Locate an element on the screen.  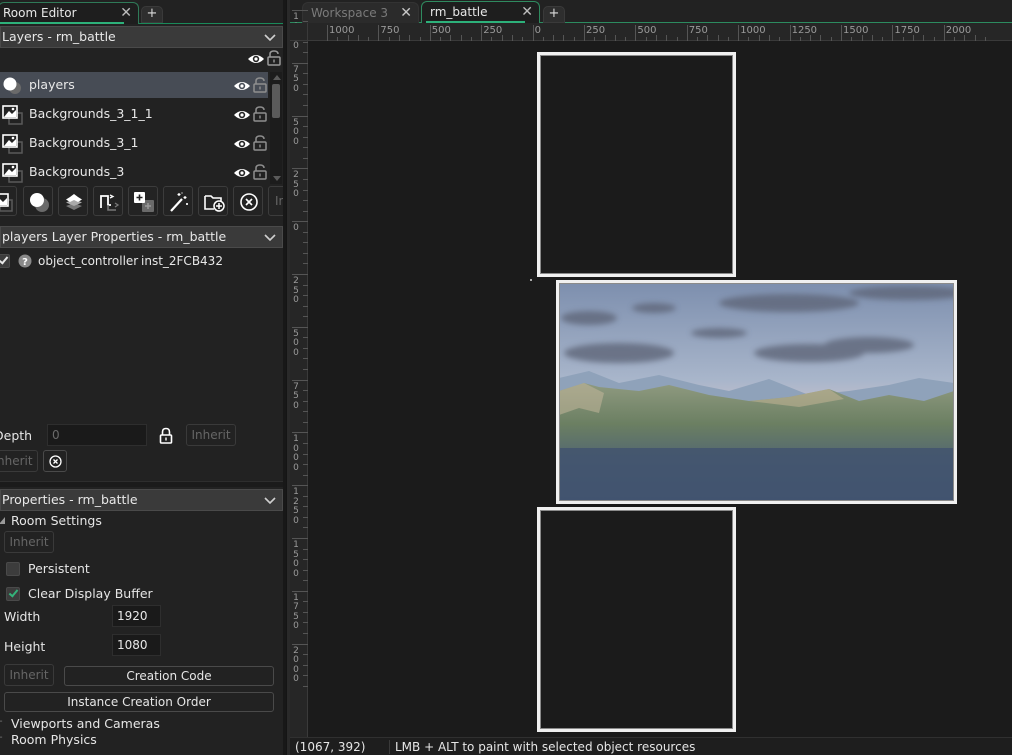
scroll-up-arrow is located at coordinates (277, 77).